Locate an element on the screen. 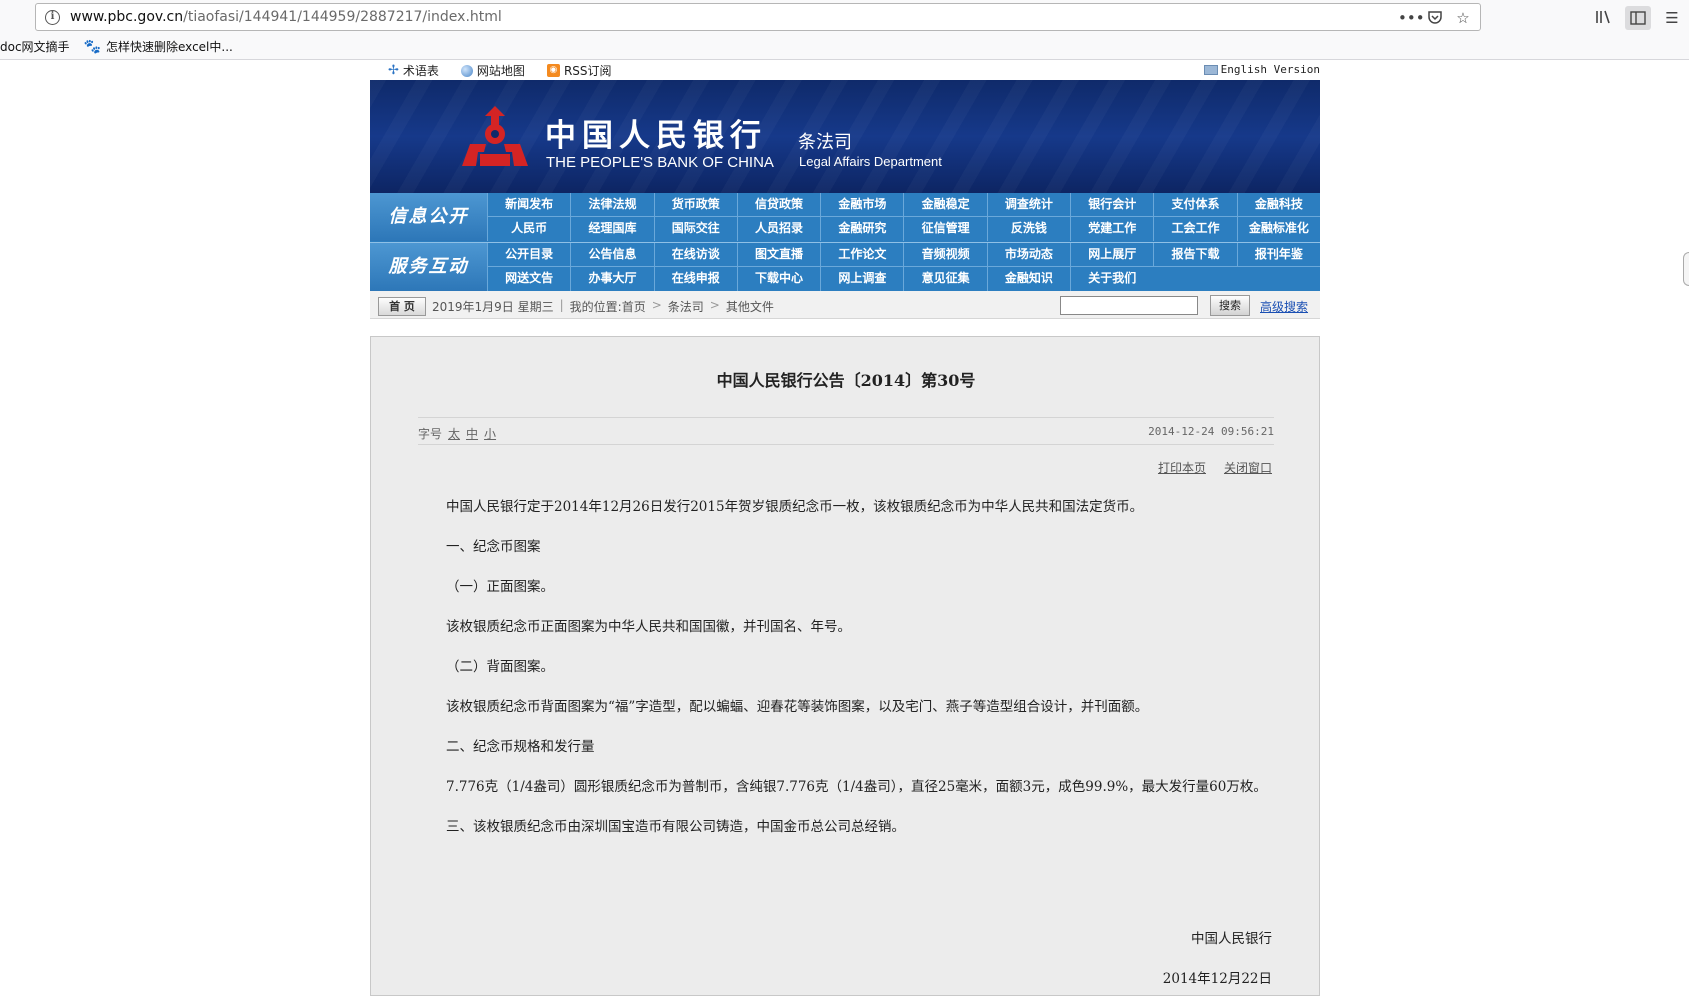 This screenshot has height=1005, width=1689. menu-icon: ☰ is located at coordinates (1672, 18).